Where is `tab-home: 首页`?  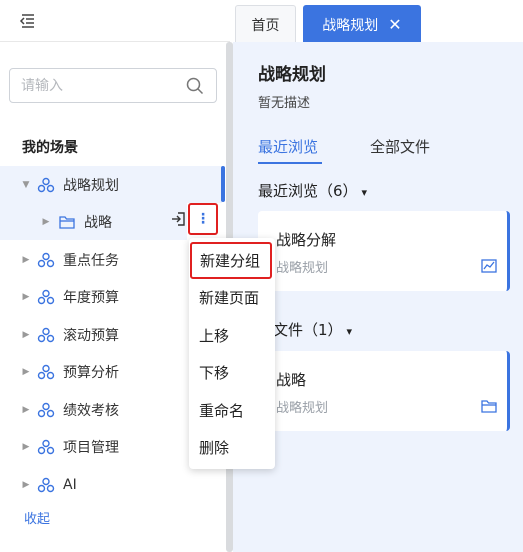 tab-home: 首页 is located at coordinates (265, 24).